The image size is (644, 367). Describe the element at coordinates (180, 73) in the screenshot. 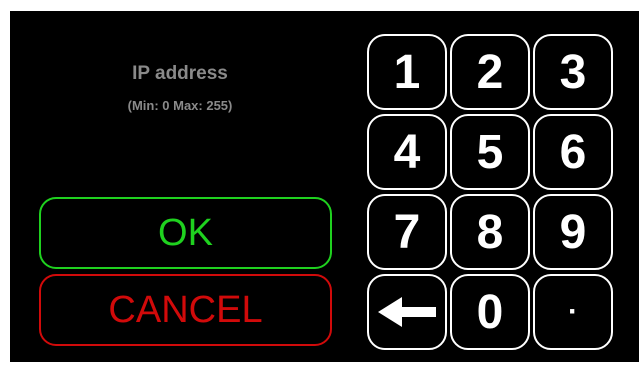

I see `prompt-title: IP address` at that location.